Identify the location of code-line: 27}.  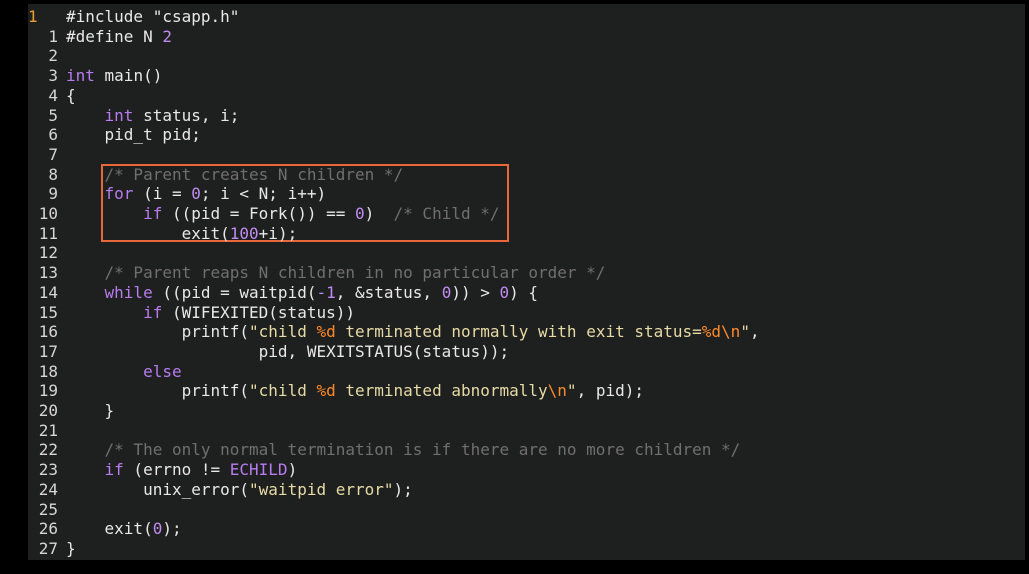
(526, 549).